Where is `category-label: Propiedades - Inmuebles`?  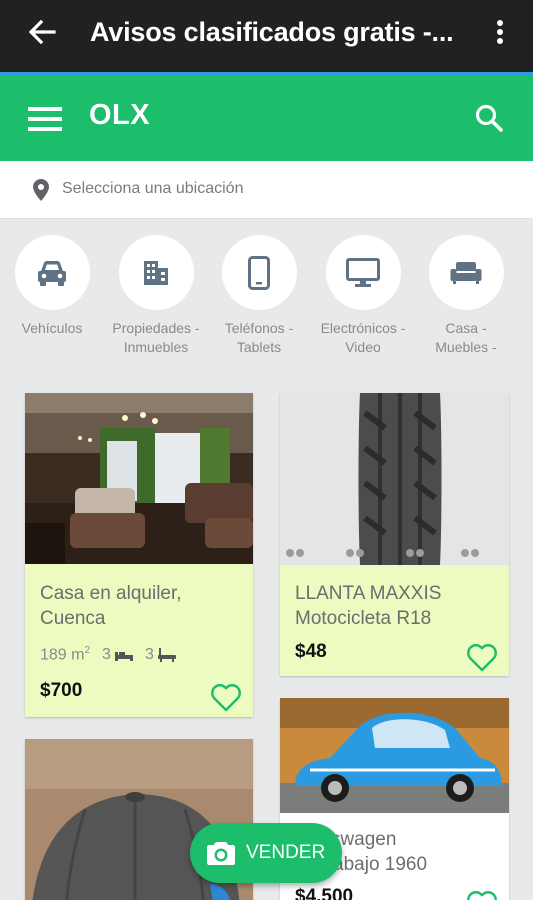
category-label: Propiedades - Inmuebles is located at coordinates (156, 337).